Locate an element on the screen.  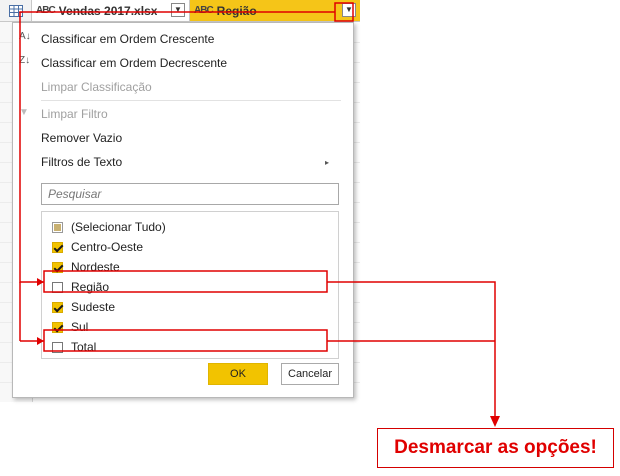
annotation-callout: Desmarcar as opções! is located at coordinates (495, 448).